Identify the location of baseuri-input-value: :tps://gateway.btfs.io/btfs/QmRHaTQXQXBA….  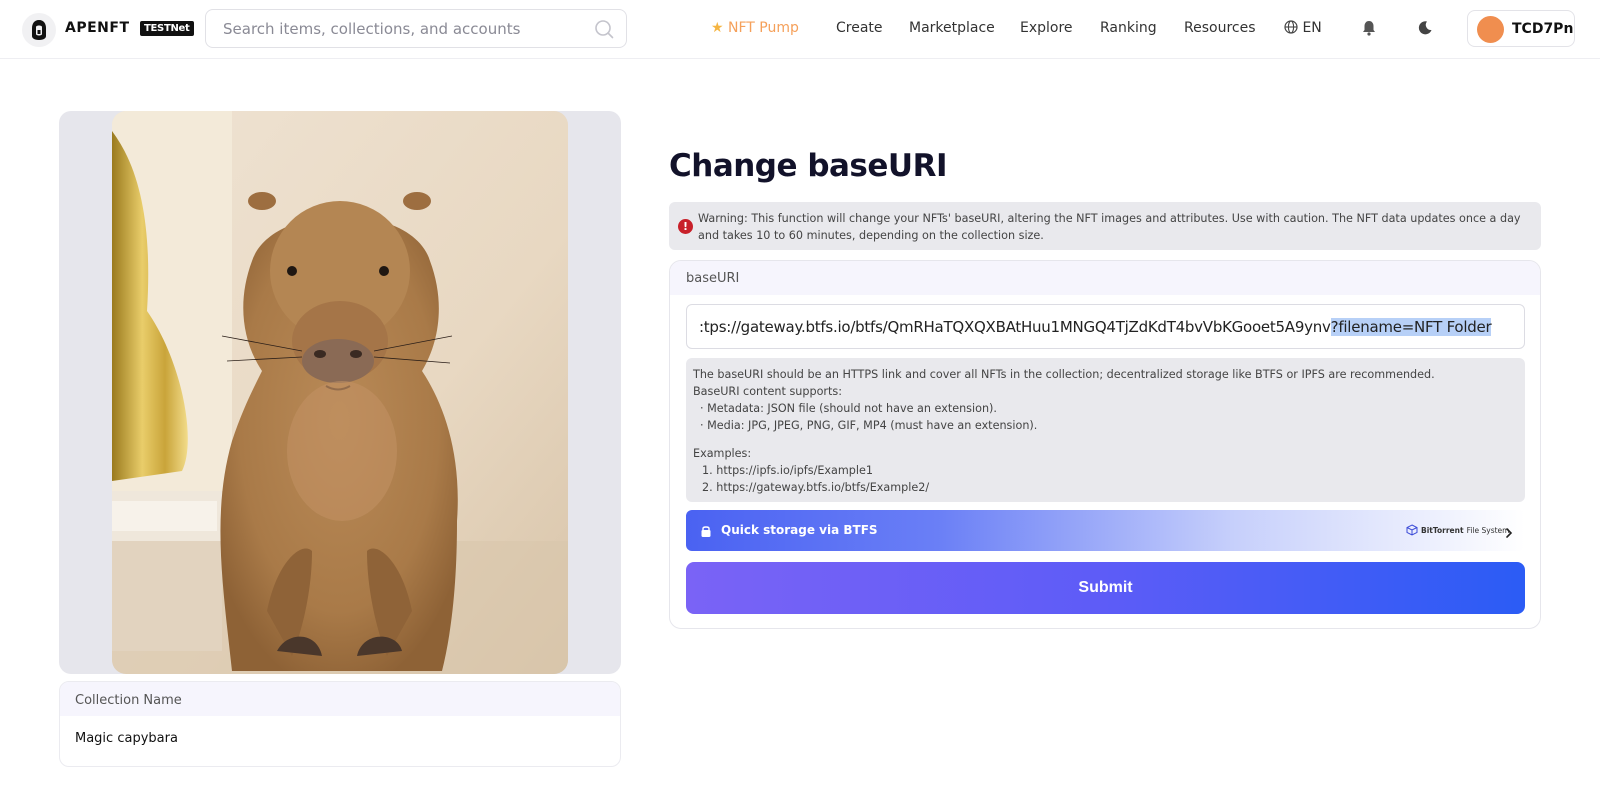
(1095, 327).